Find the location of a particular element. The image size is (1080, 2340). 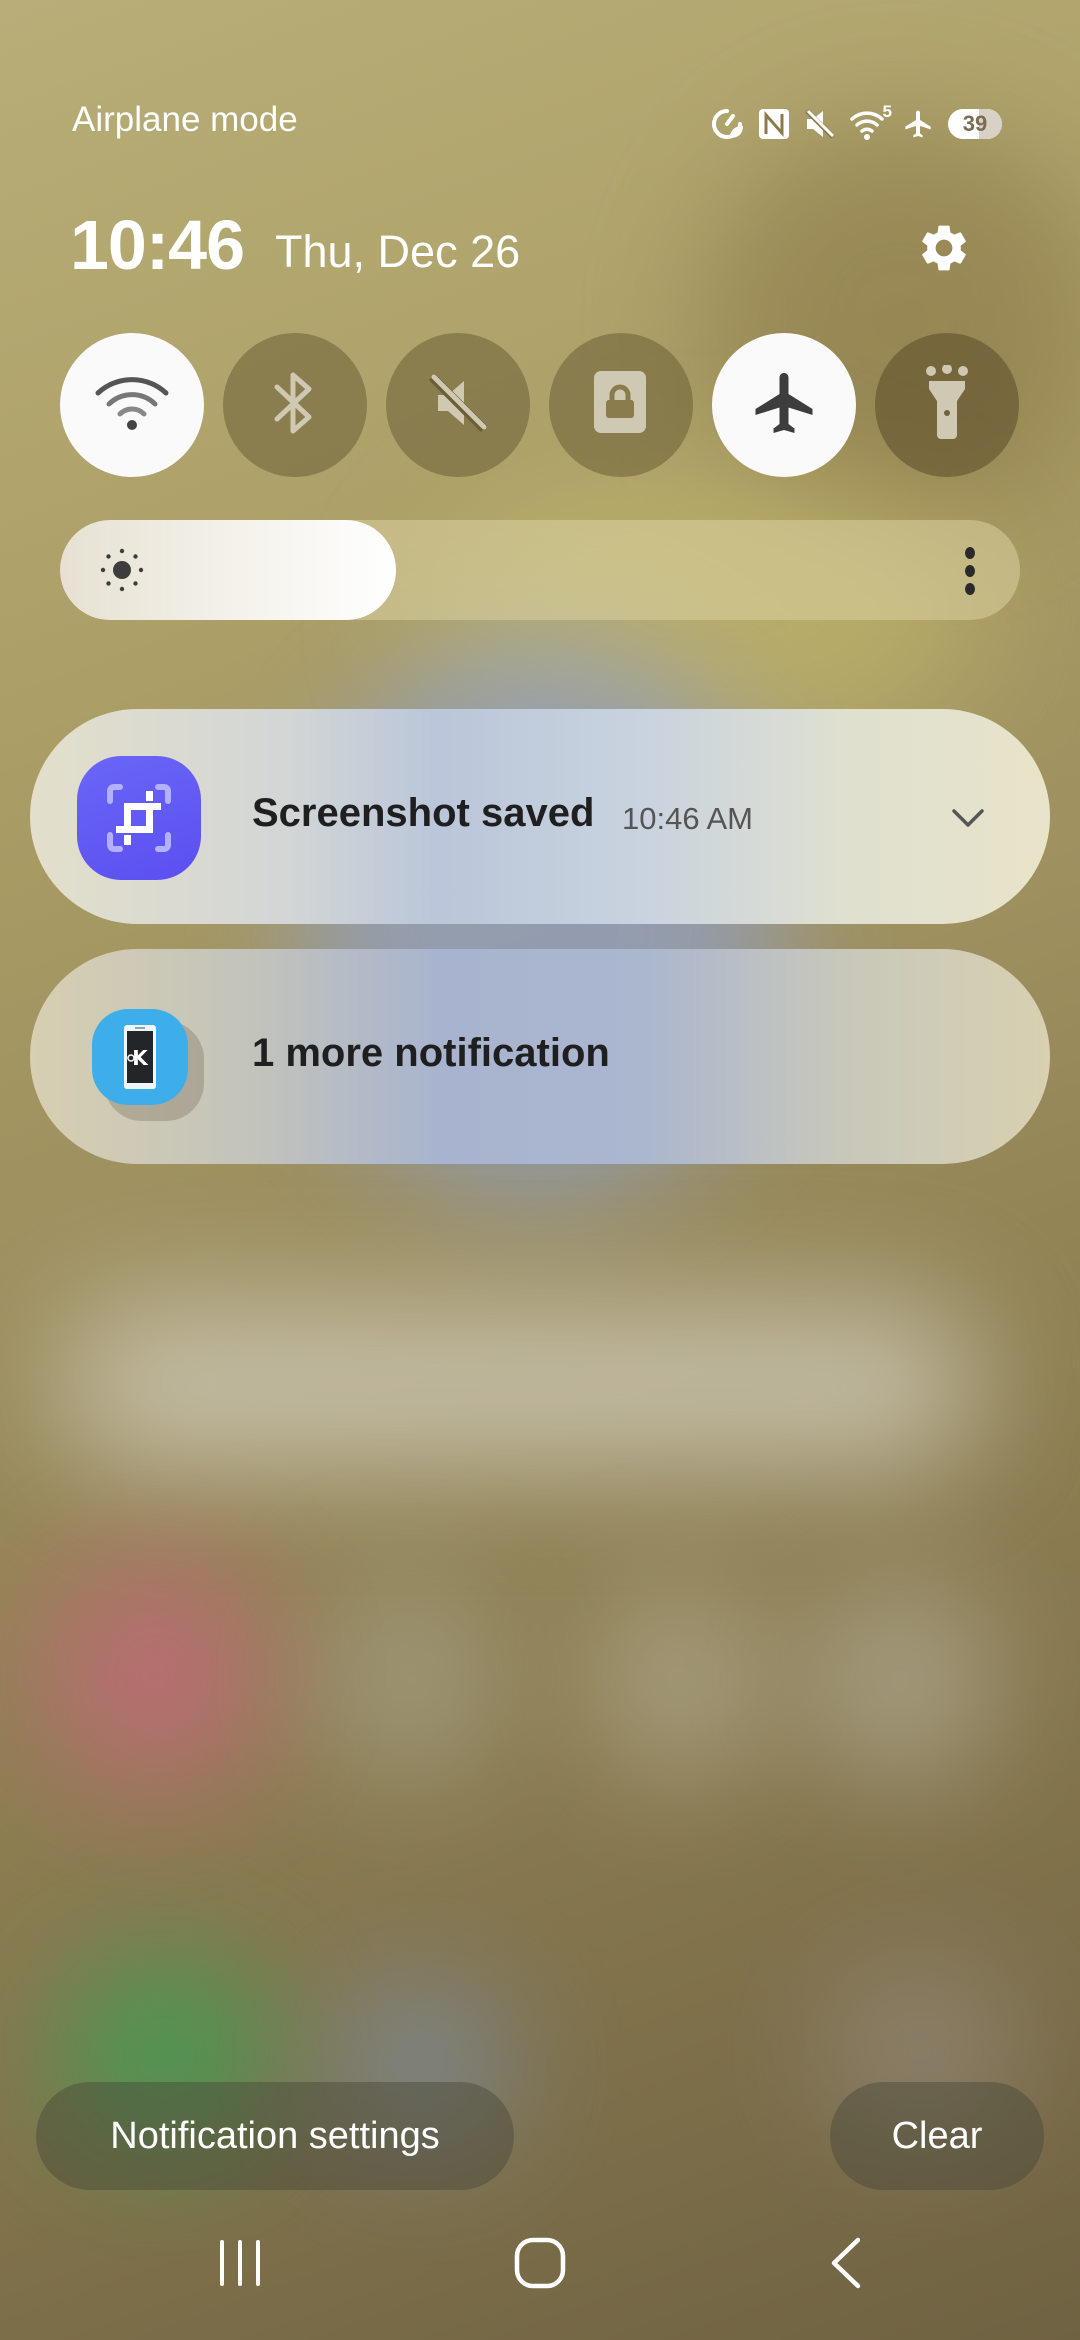

tile-bluetooth is located at coordinates (295, 405).